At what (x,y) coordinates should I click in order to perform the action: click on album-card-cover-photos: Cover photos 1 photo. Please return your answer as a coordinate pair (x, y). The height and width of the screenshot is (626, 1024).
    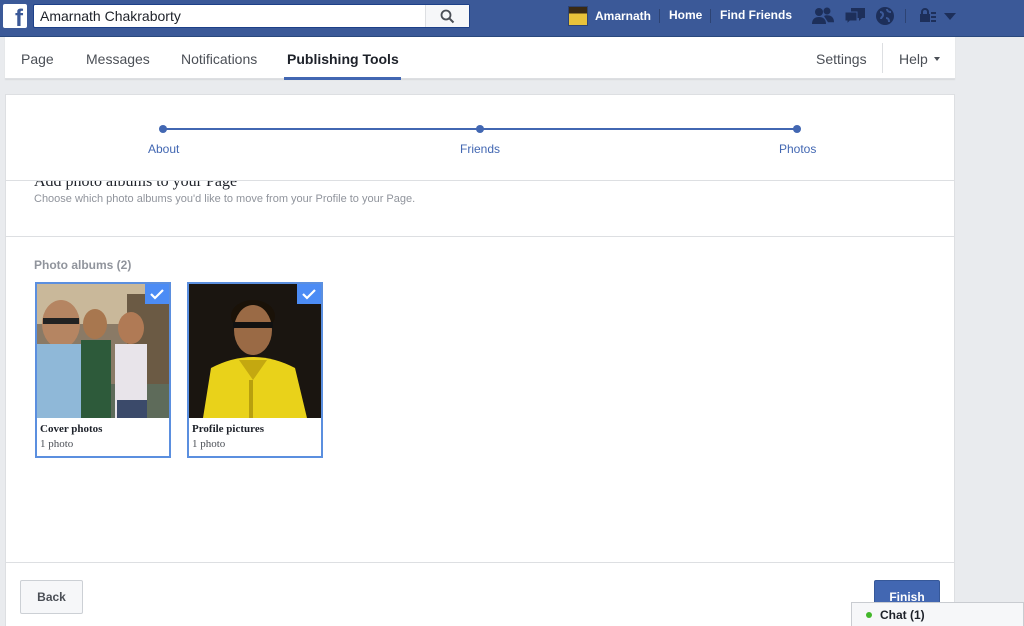
    Looking at the image, I should click on (103, 370).